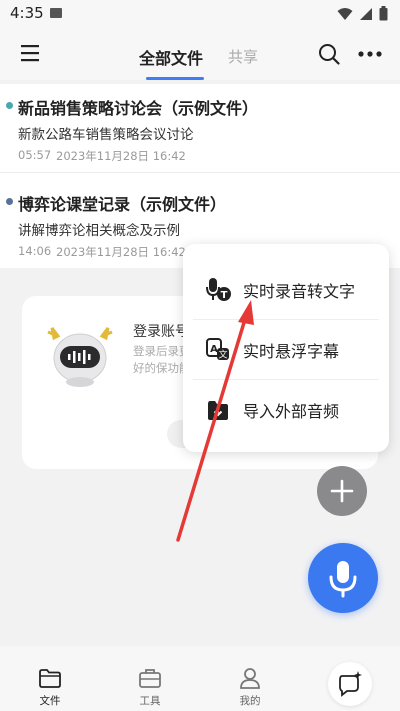 This screenshot has width=400, height=711. I want to click on menu-item-floating-captions: A 文 实时悬浮字幕, so click(286, 349).